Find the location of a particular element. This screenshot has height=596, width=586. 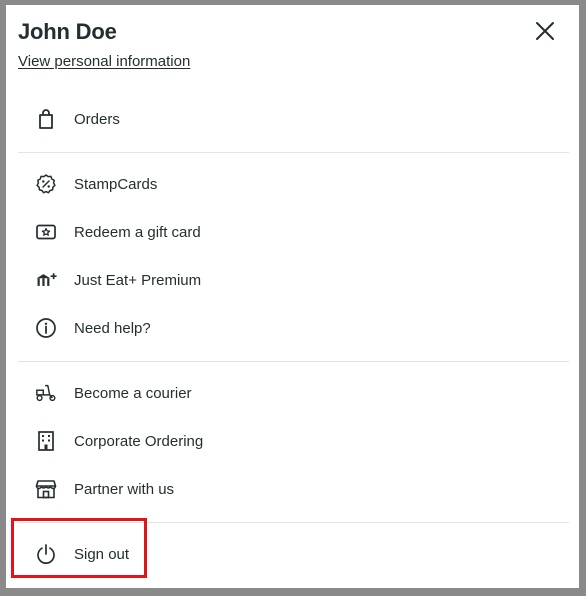

close-button is located at coordinates (545, 31).